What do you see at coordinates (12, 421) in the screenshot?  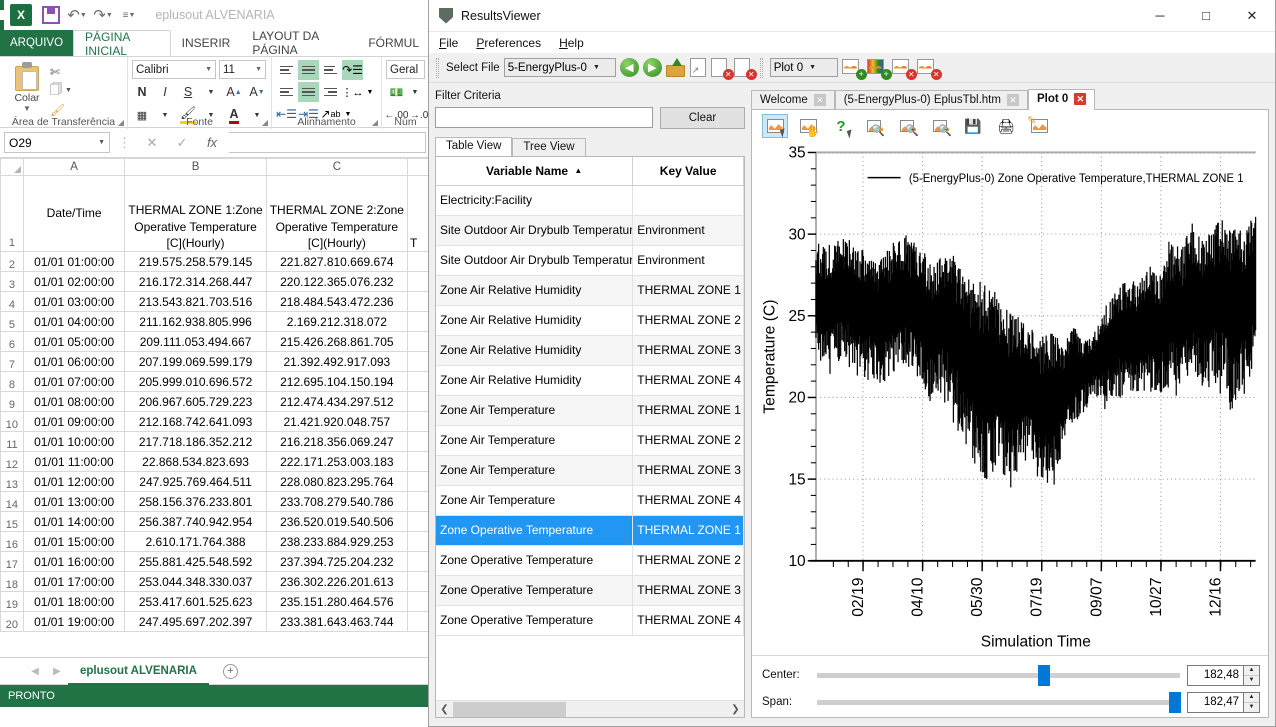 I see `row-header-10: 10` at bounding box center [12, 421].